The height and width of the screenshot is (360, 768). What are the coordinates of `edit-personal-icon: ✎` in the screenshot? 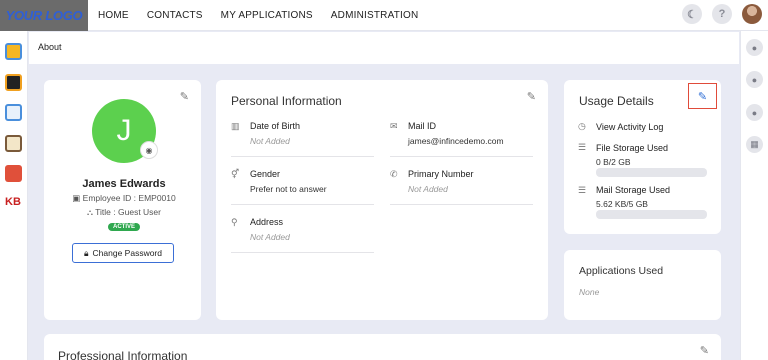 It's located at (531, 96).